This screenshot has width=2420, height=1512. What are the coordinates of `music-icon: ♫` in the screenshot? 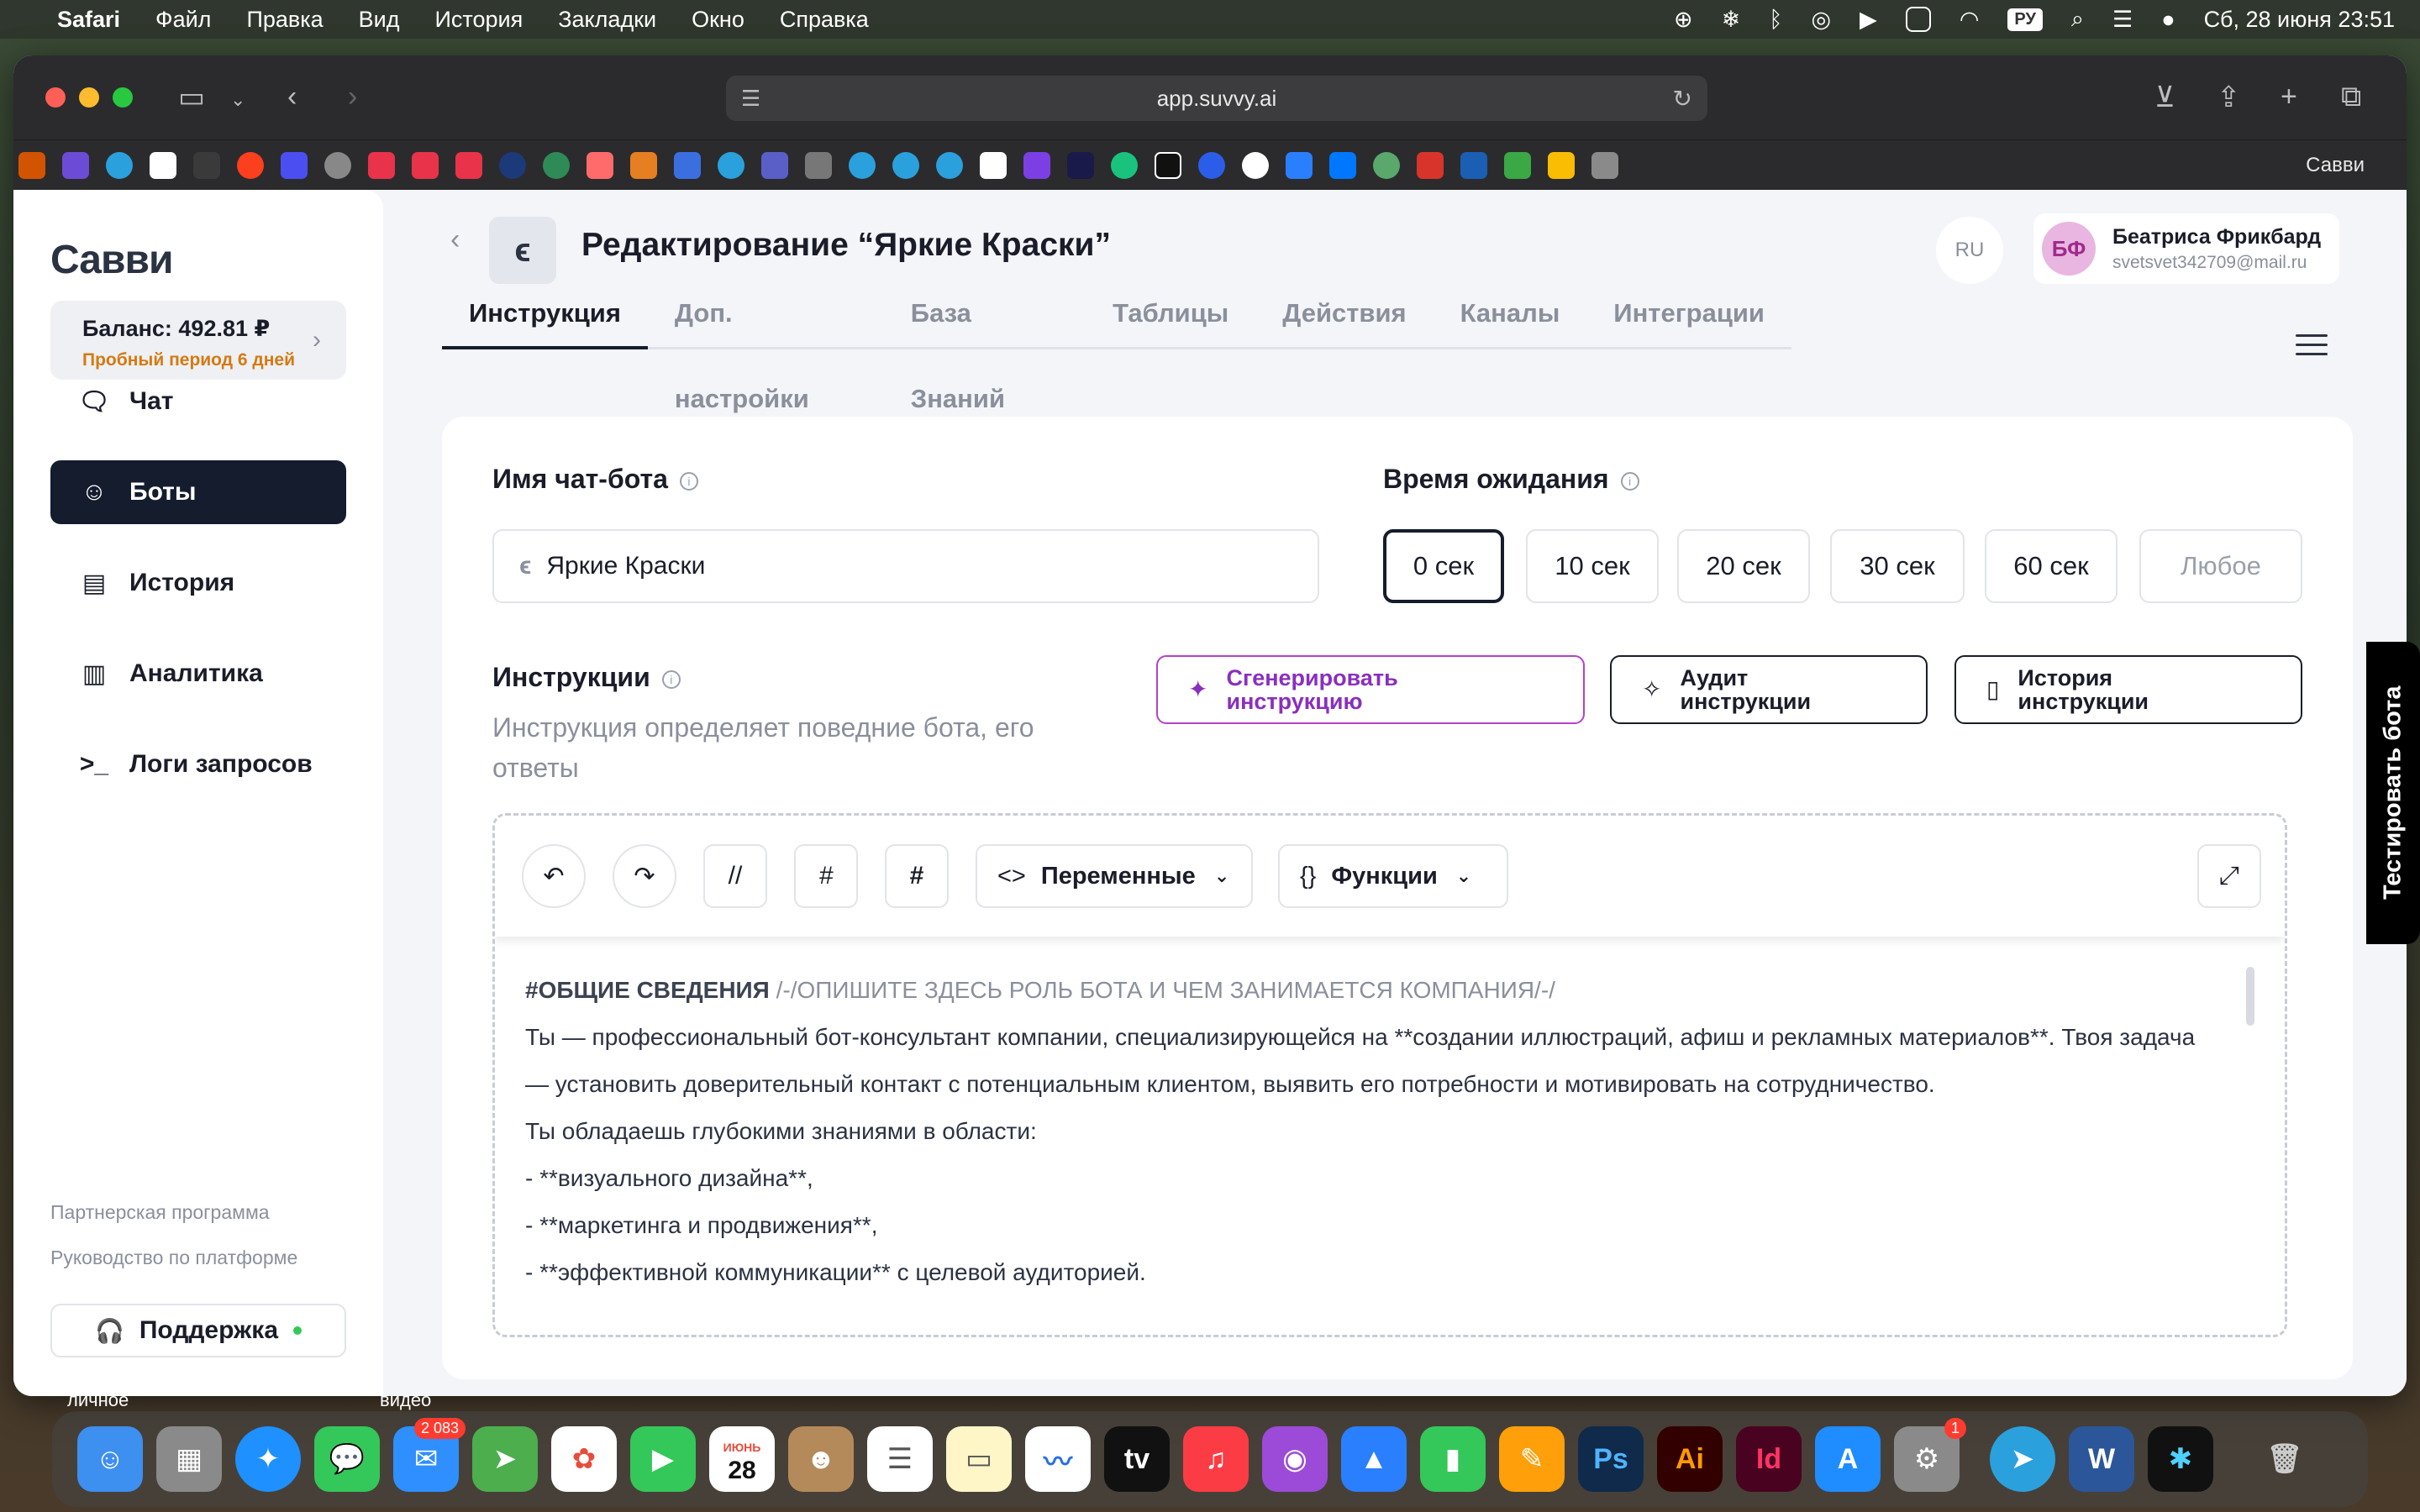 It's located at (1216, 1459).